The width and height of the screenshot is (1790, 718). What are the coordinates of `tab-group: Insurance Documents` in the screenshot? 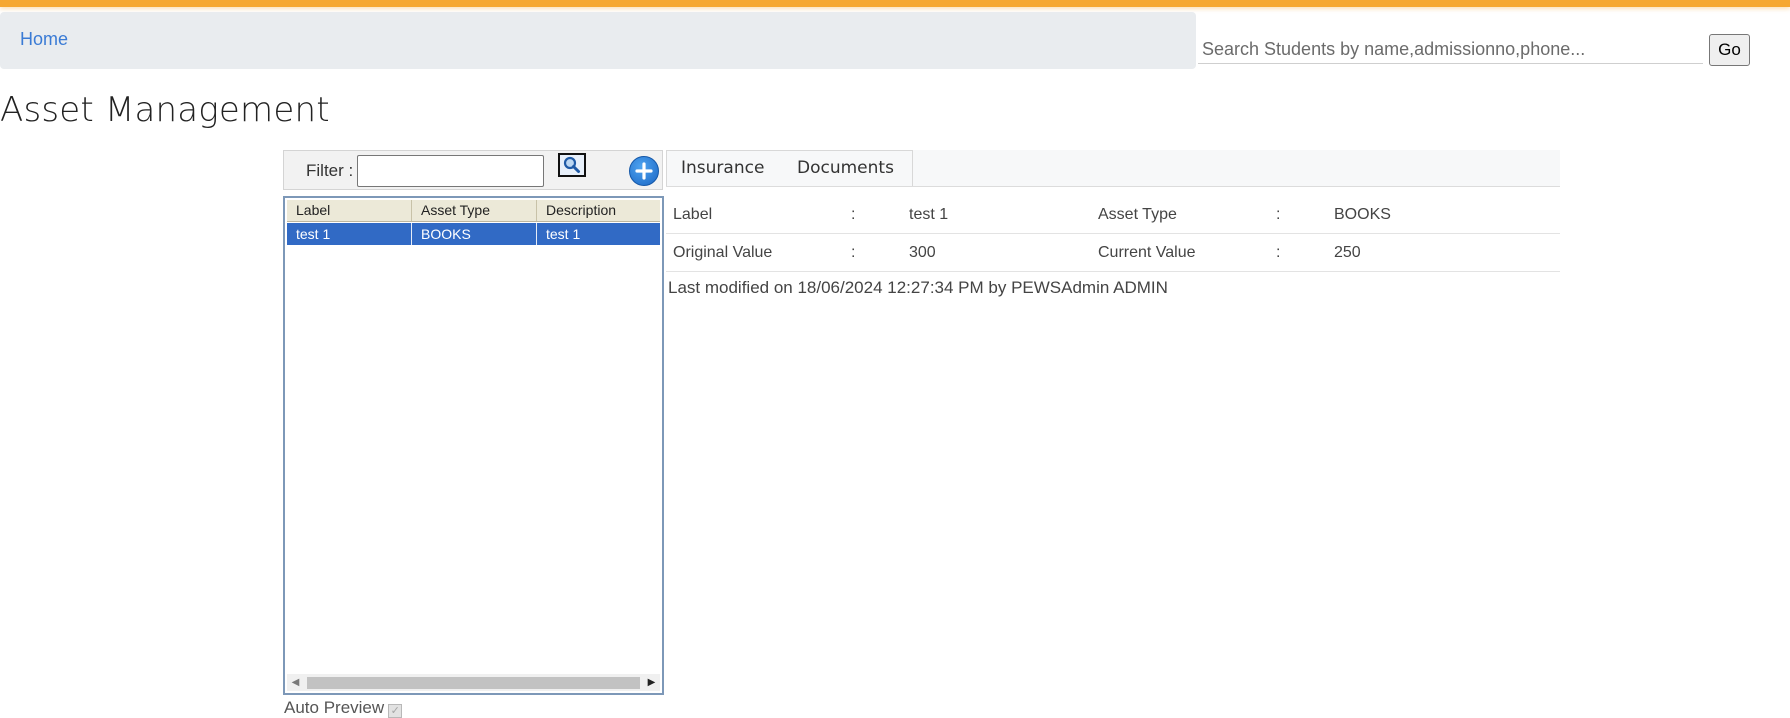 It's located at (789, 168).